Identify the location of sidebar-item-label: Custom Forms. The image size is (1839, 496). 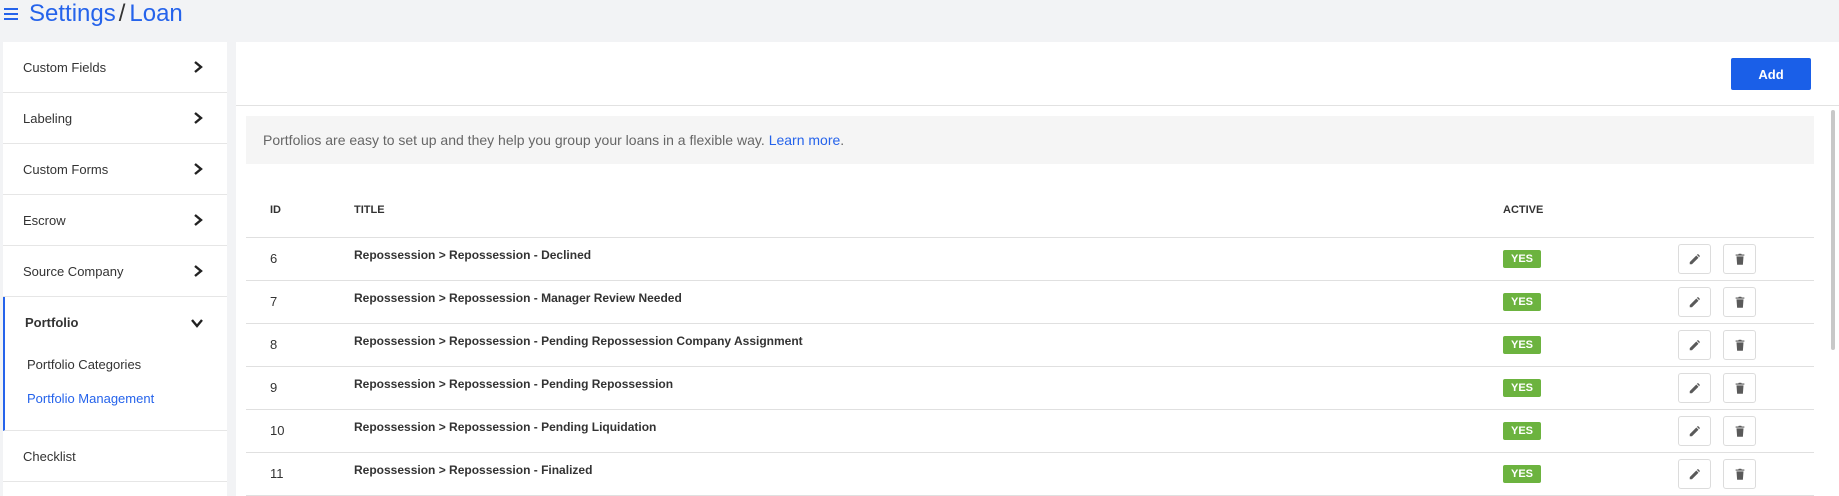
(66, 169).